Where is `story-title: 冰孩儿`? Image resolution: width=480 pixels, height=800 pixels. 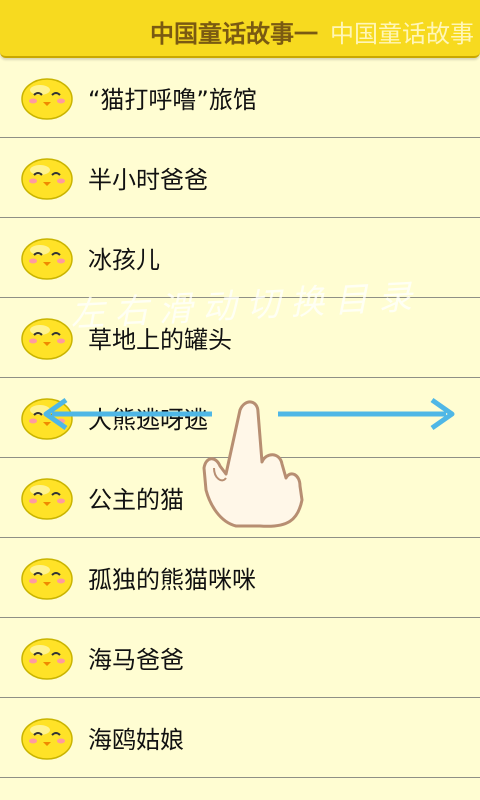 story-title: 冰孩儿 is located at coordinates (124, 260).